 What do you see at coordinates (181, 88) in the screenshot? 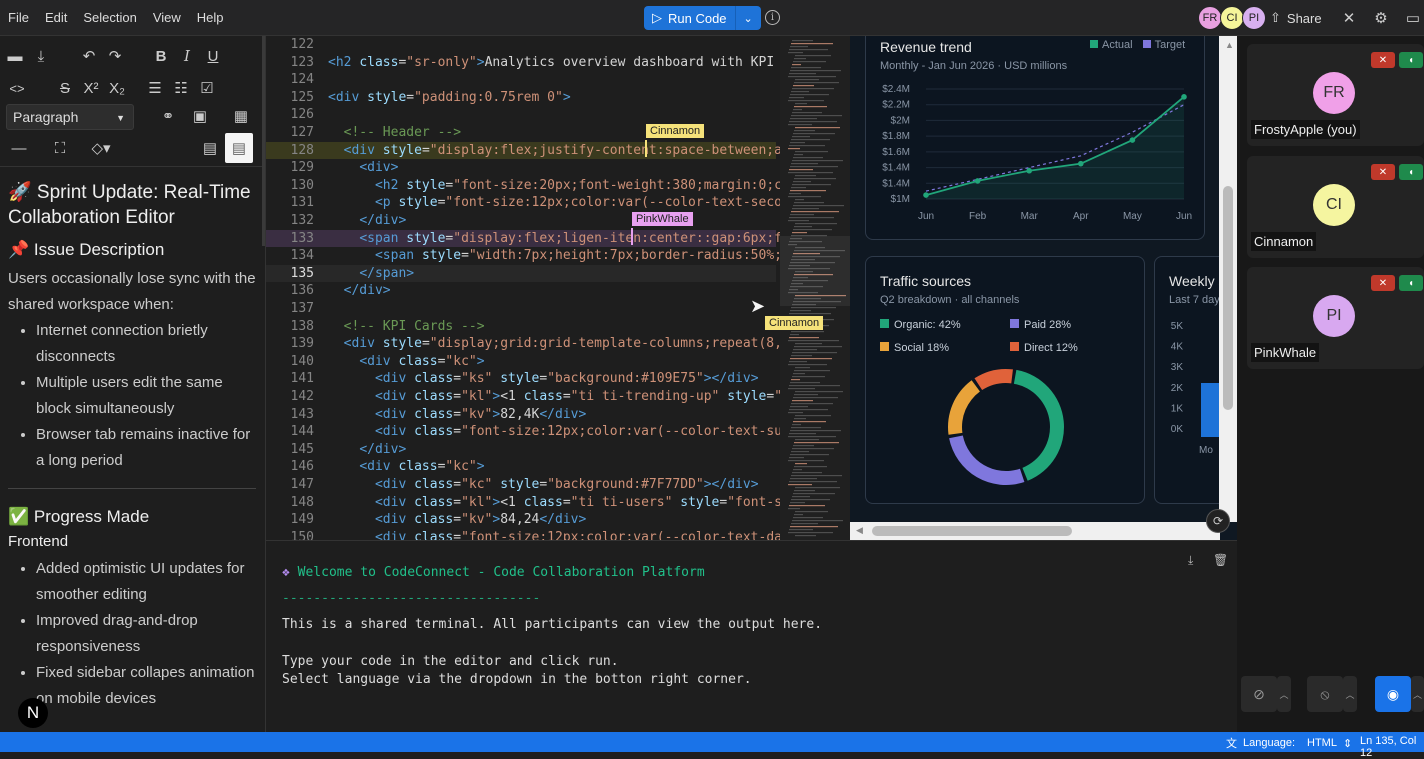
I see `numbered-list-icon: ☷` at bounding box center [181, 88].